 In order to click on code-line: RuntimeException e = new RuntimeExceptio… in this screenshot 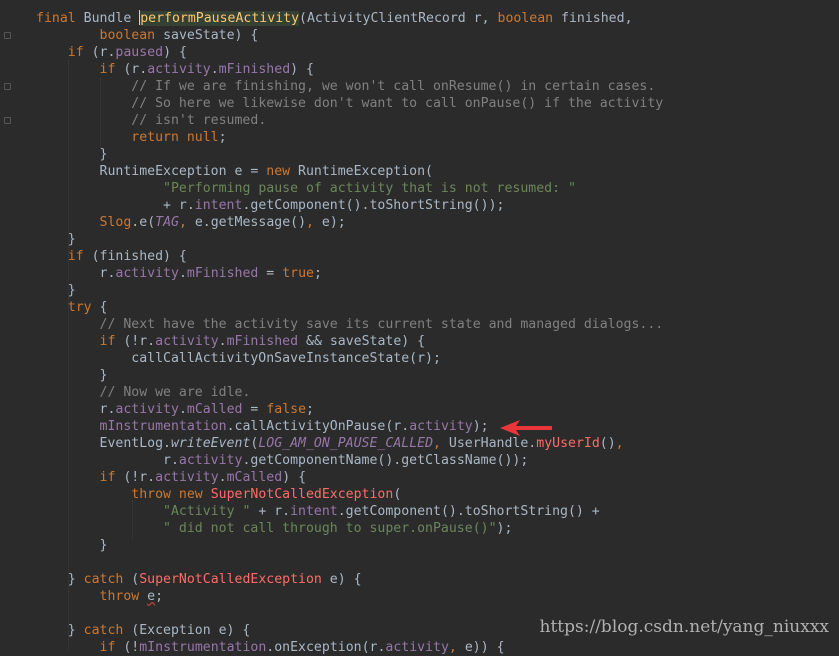, I will do `click(234, 171)`.